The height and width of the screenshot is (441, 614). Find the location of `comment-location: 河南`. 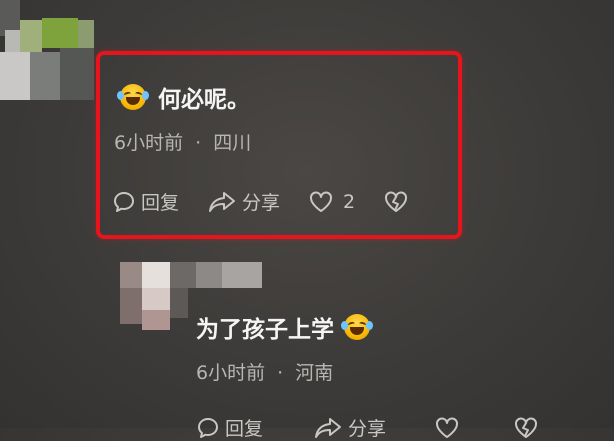

comment-location: 河南 is located at coordinates (314, 373).